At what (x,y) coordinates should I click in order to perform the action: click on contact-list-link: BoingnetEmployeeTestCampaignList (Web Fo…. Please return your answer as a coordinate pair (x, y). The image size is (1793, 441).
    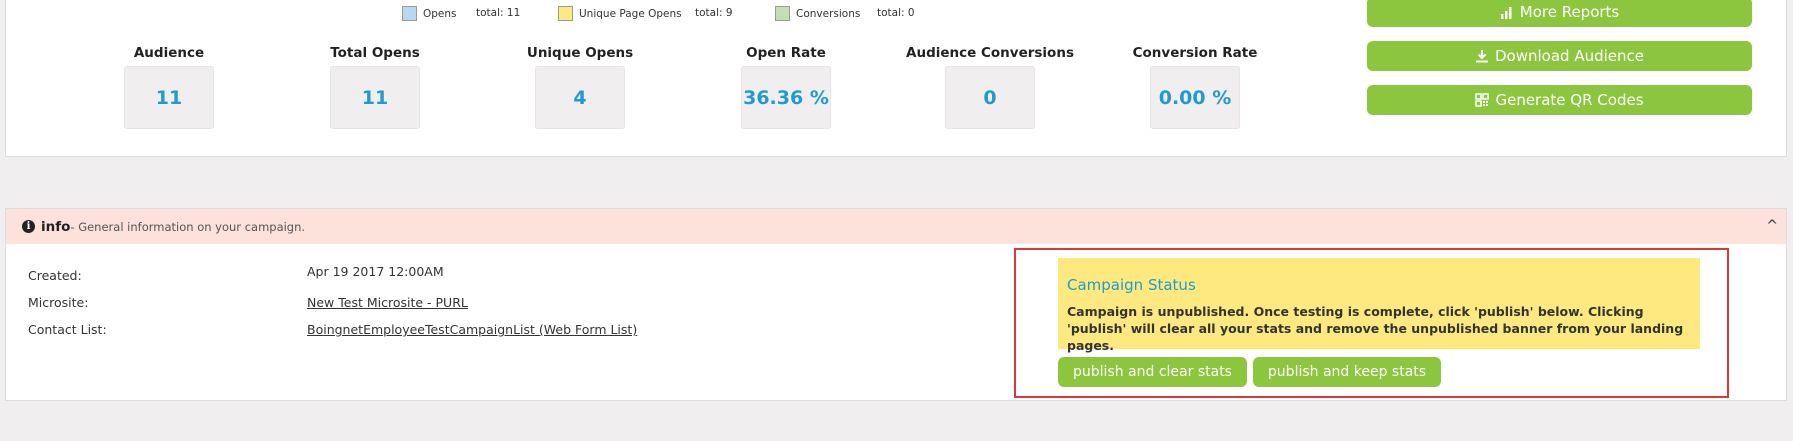
    Looking at the image, I should click on (472, 329).